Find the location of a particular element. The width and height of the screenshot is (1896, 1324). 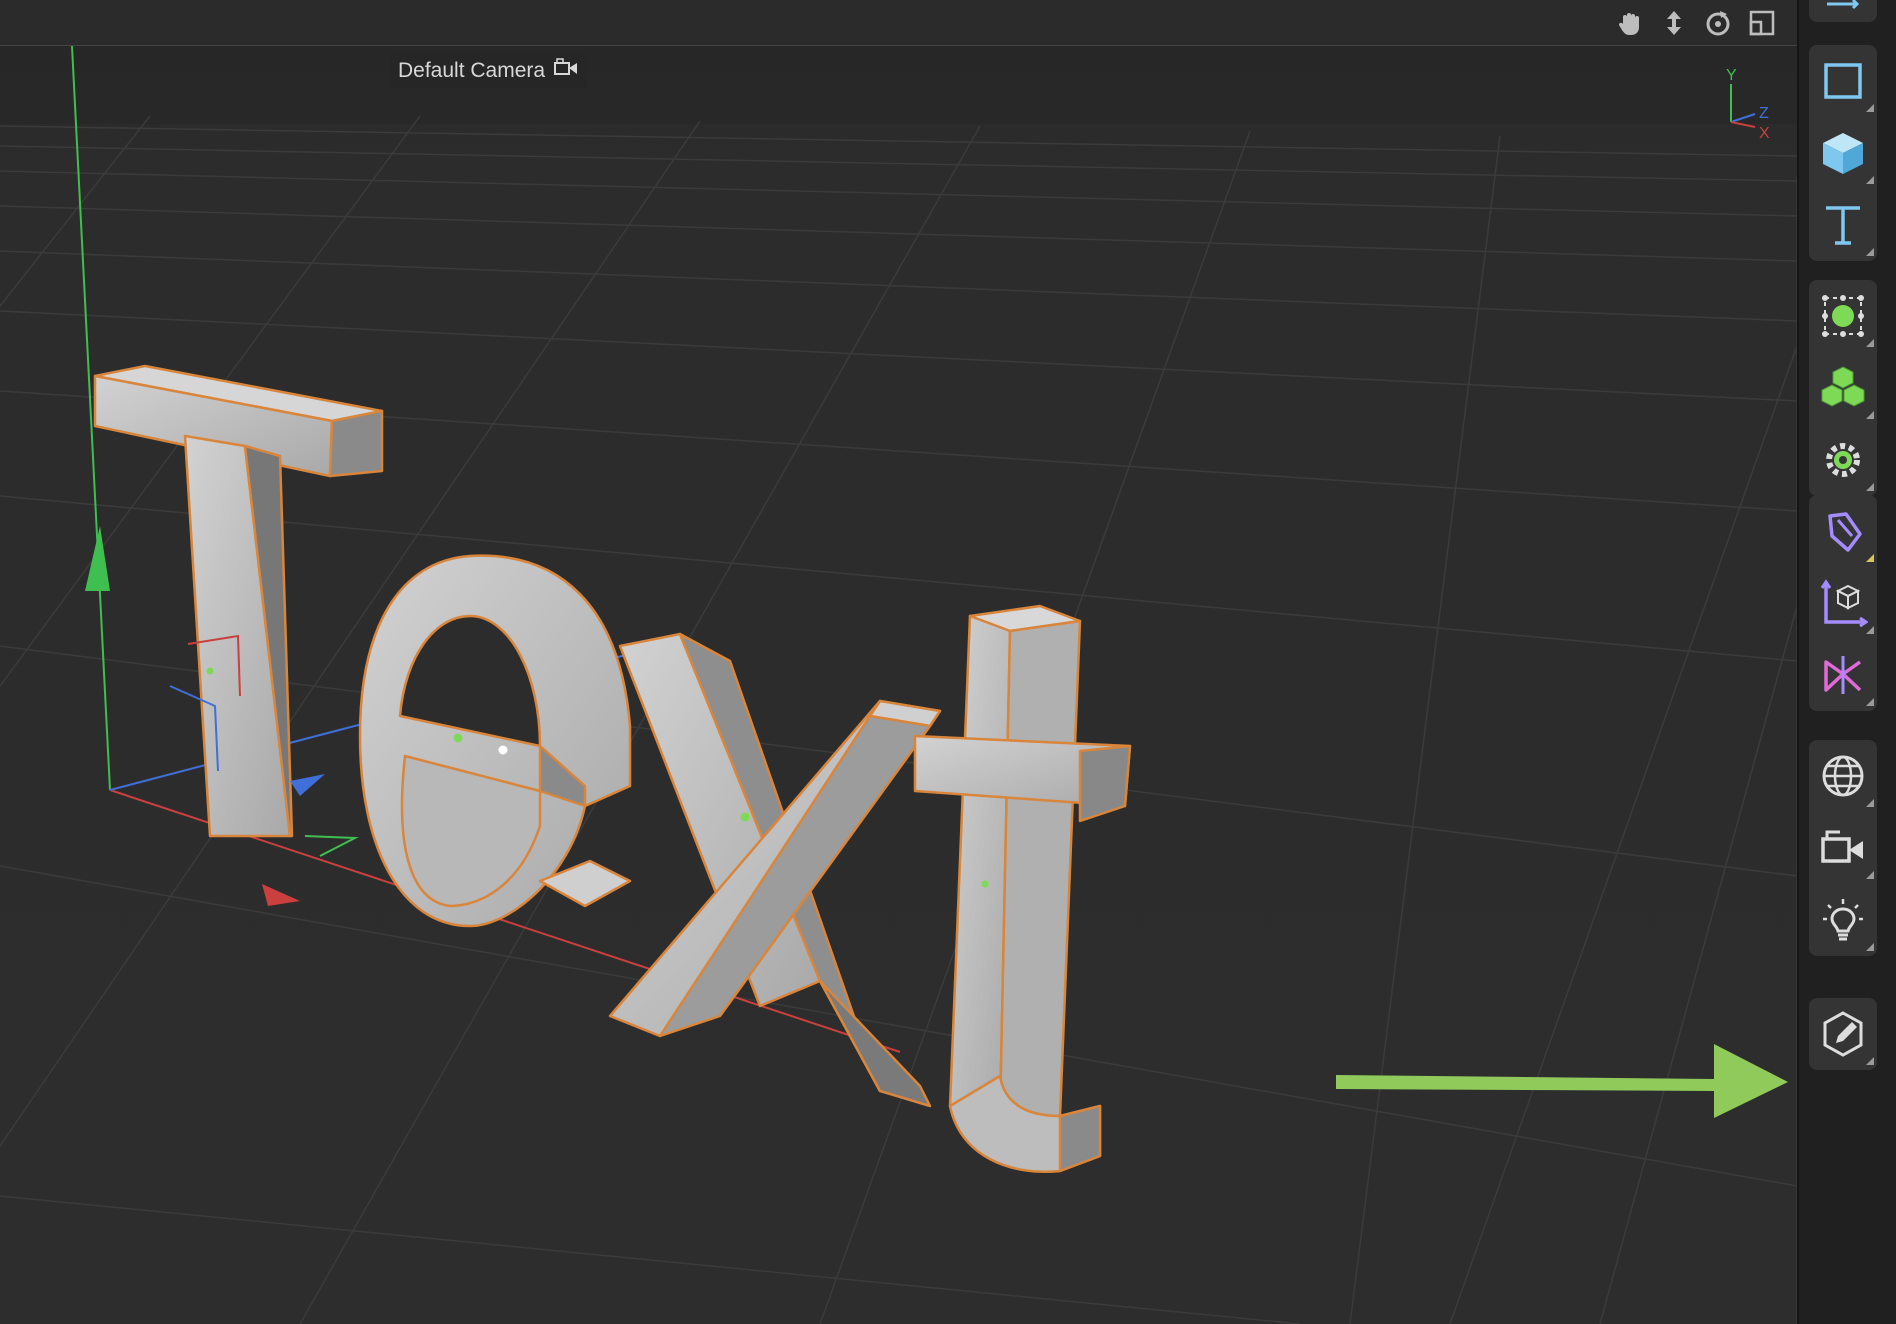

annotation-arrow is located at coordinates (1562, 1081).